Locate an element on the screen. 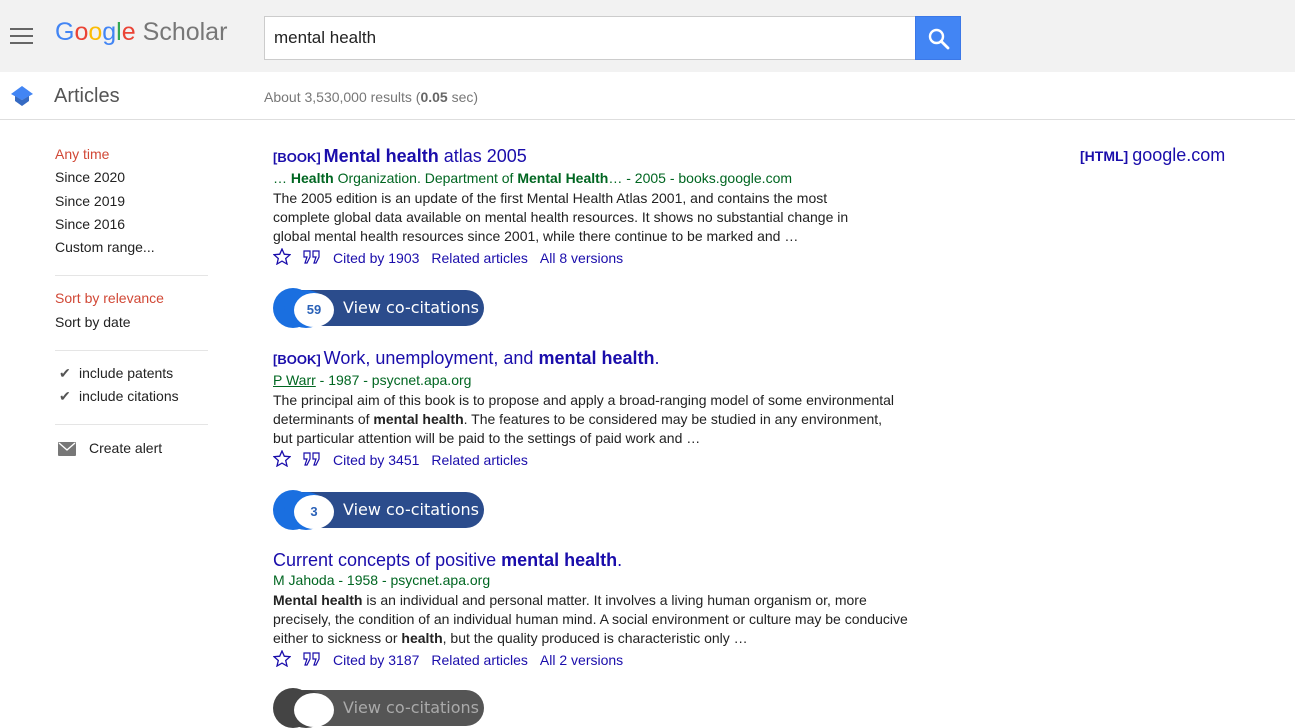  search-button is located at coordinates (938, 38).